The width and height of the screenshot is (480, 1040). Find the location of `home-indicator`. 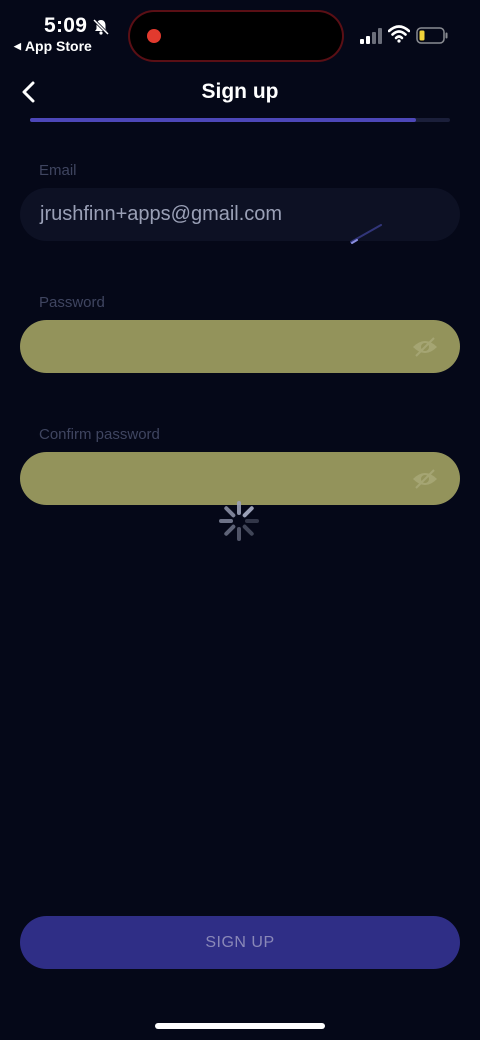

home-indicator is located at coordinates (240, 1026).